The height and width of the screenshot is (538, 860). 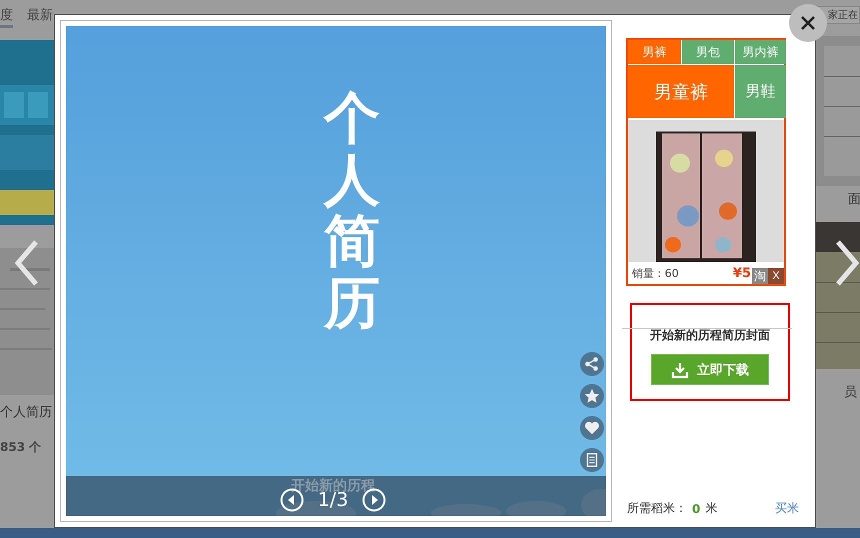 I want to click on page-tab: 最新, so click(x=40, y=17).